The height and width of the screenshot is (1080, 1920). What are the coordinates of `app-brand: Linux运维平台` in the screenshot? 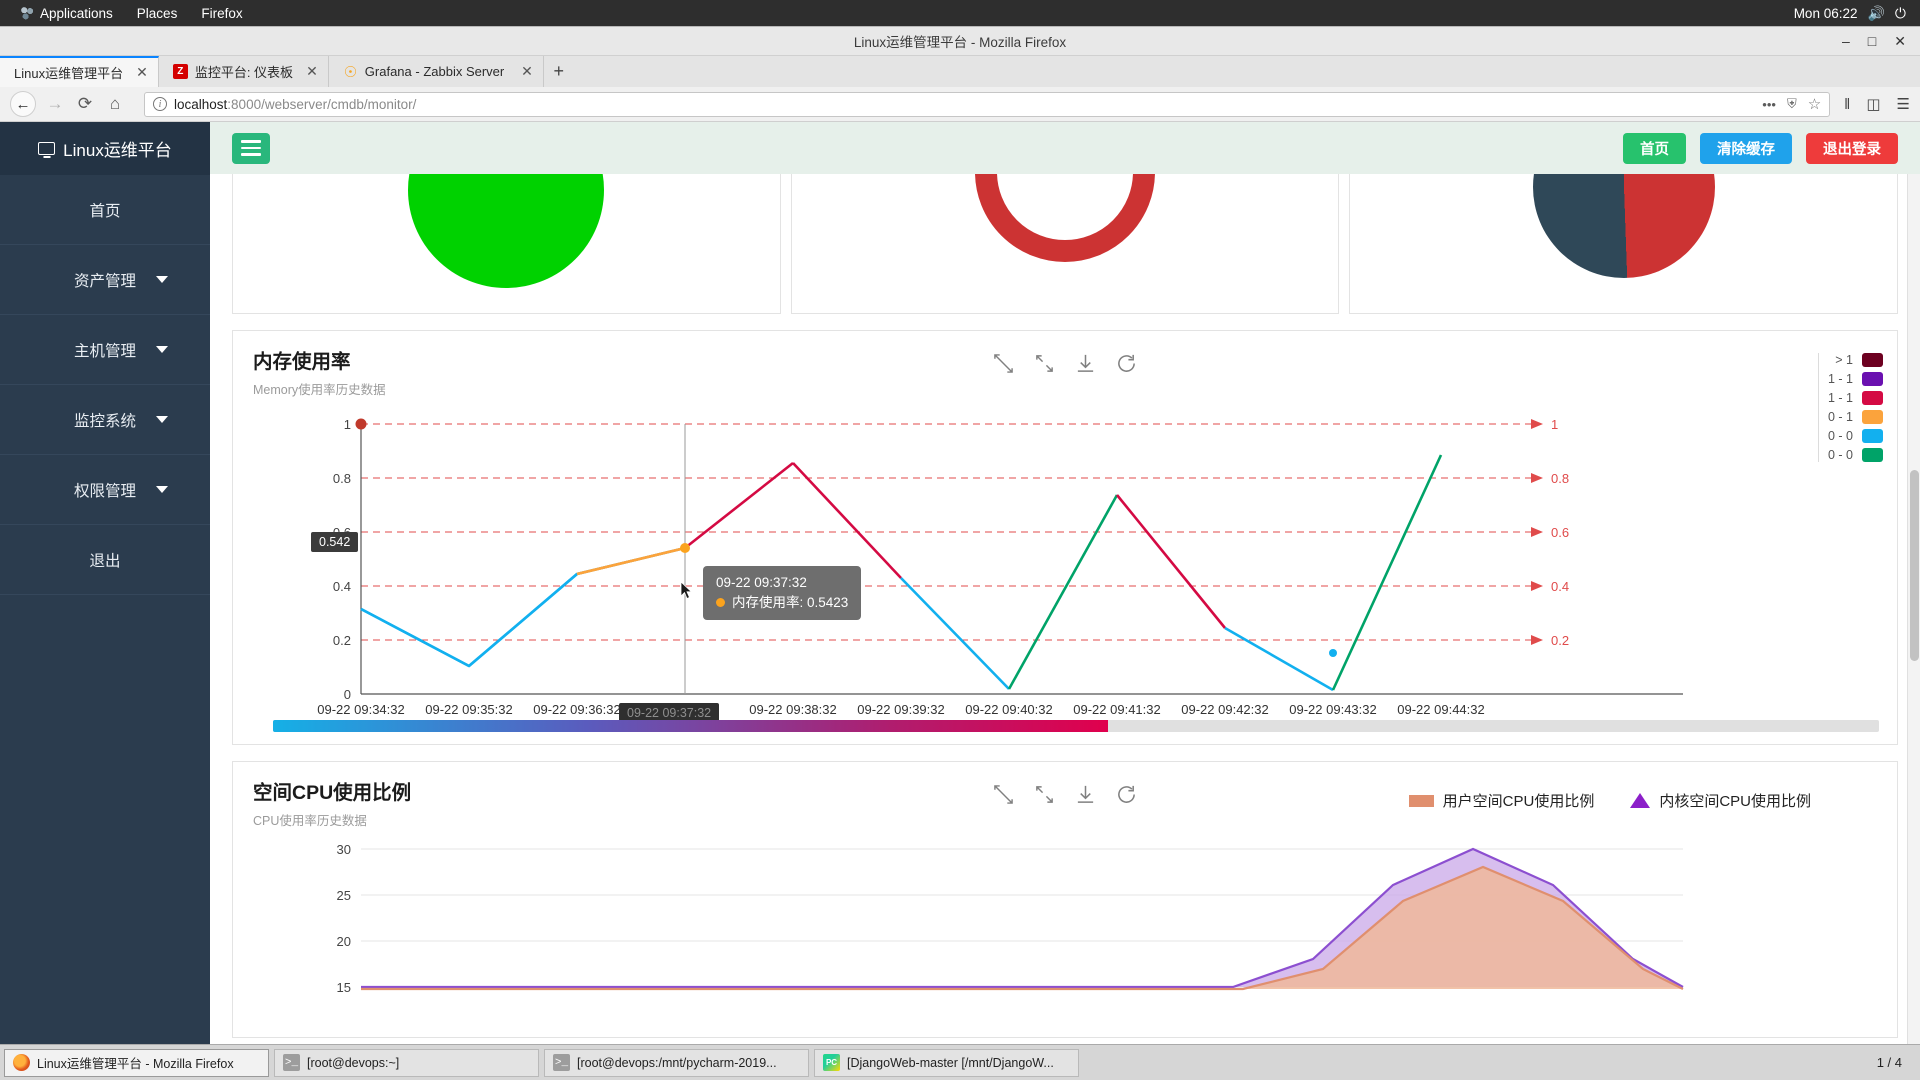 It's located at (105, 148).